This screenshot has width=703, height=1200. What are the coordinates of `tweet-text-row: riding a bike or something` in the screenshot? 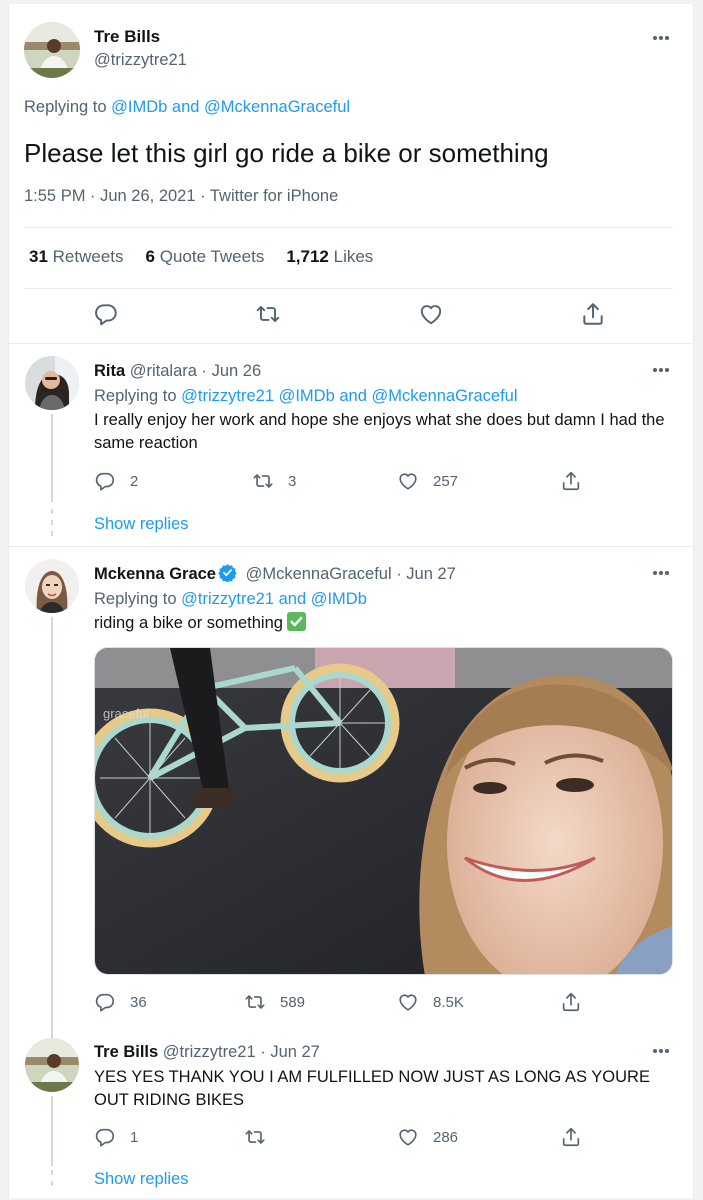 It's located at (200, 623).